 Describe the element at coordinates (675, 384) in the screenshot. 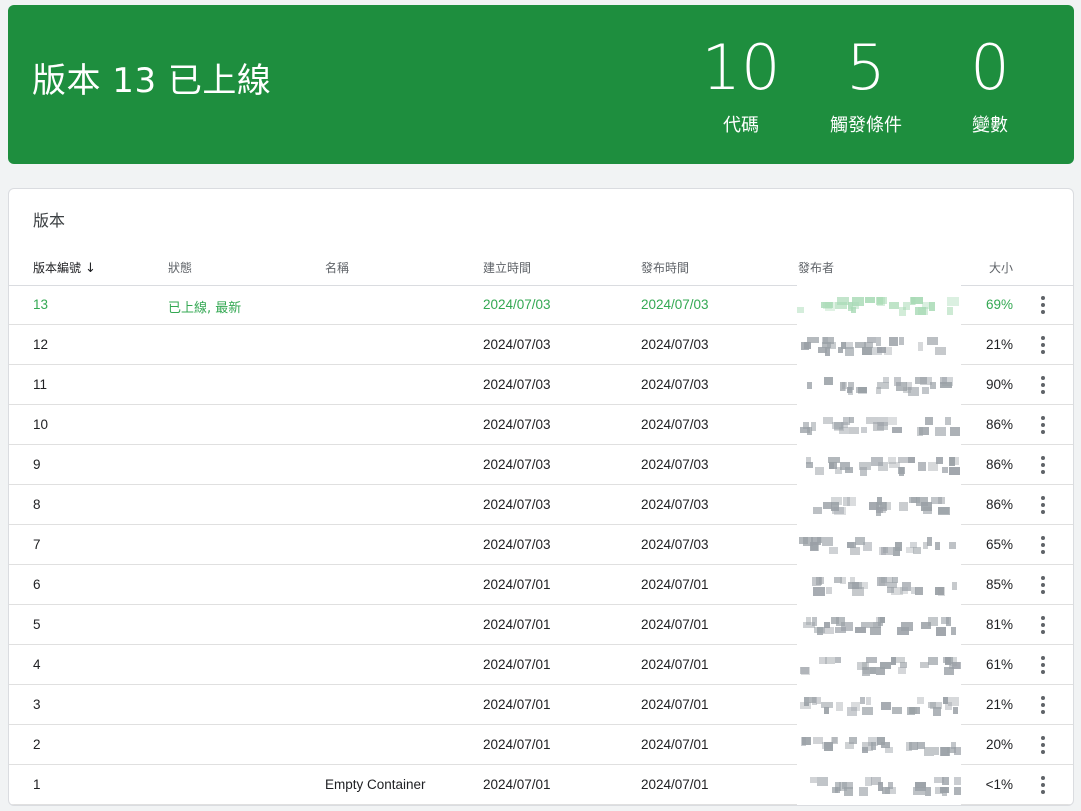

I see `version-published: 2024/07/03` at that location.